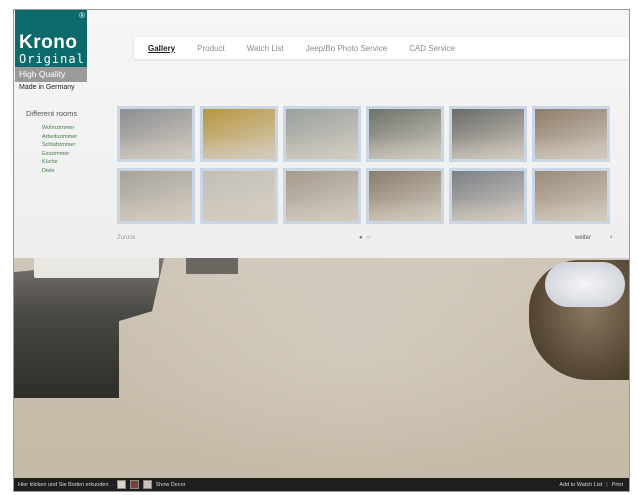 This screenshot has width=638, height=495. I want to click on tab-cad-service: CAD Service, so click(432, 48).